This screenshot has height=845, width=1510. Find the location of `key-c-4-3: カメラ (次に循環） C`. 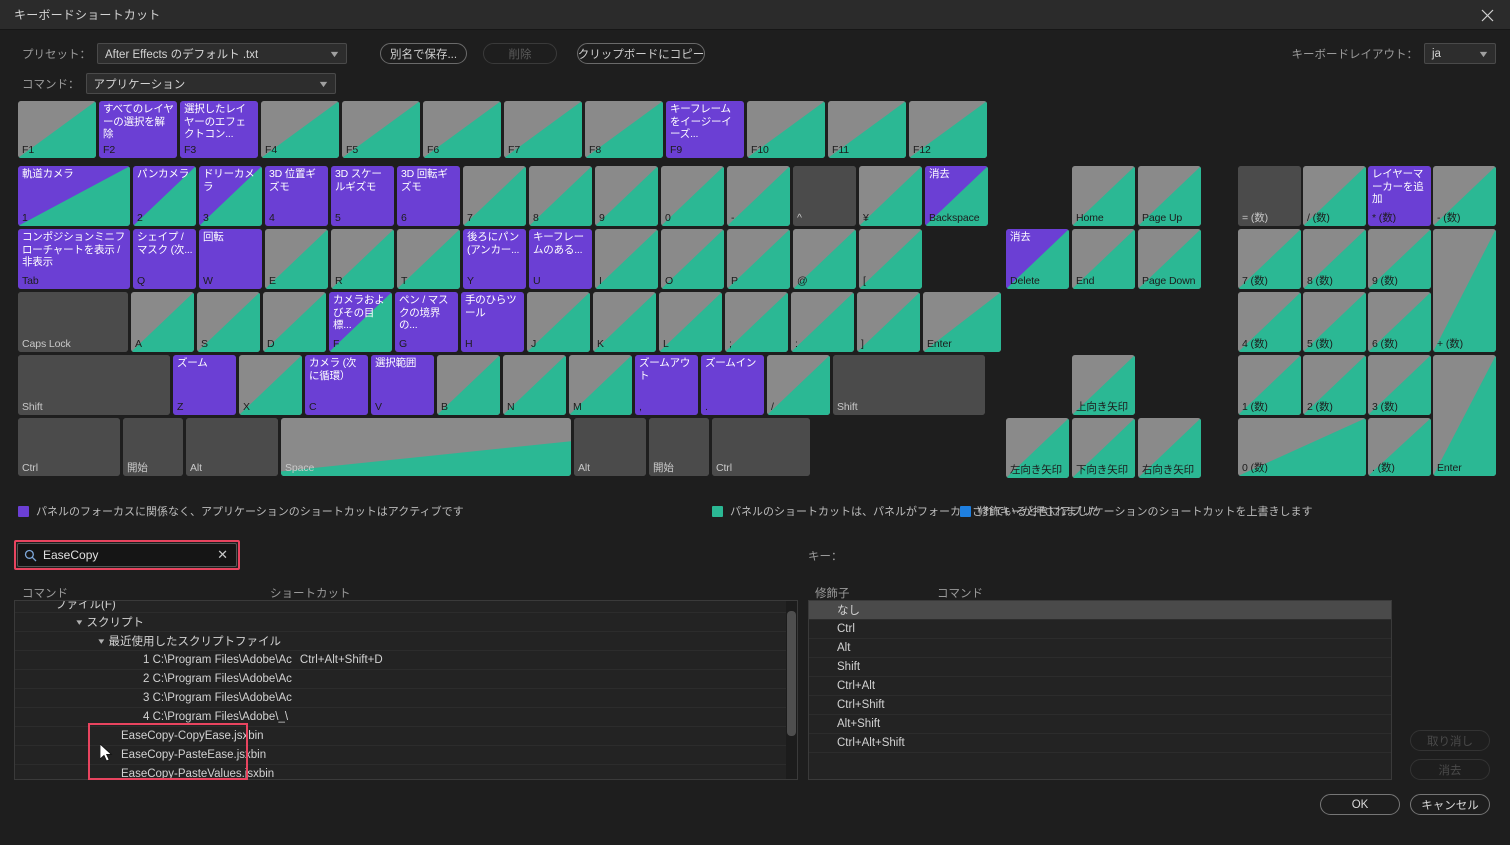

key-c-4-3: カメラ (次に循環） C is located at coordinates (336, 385).